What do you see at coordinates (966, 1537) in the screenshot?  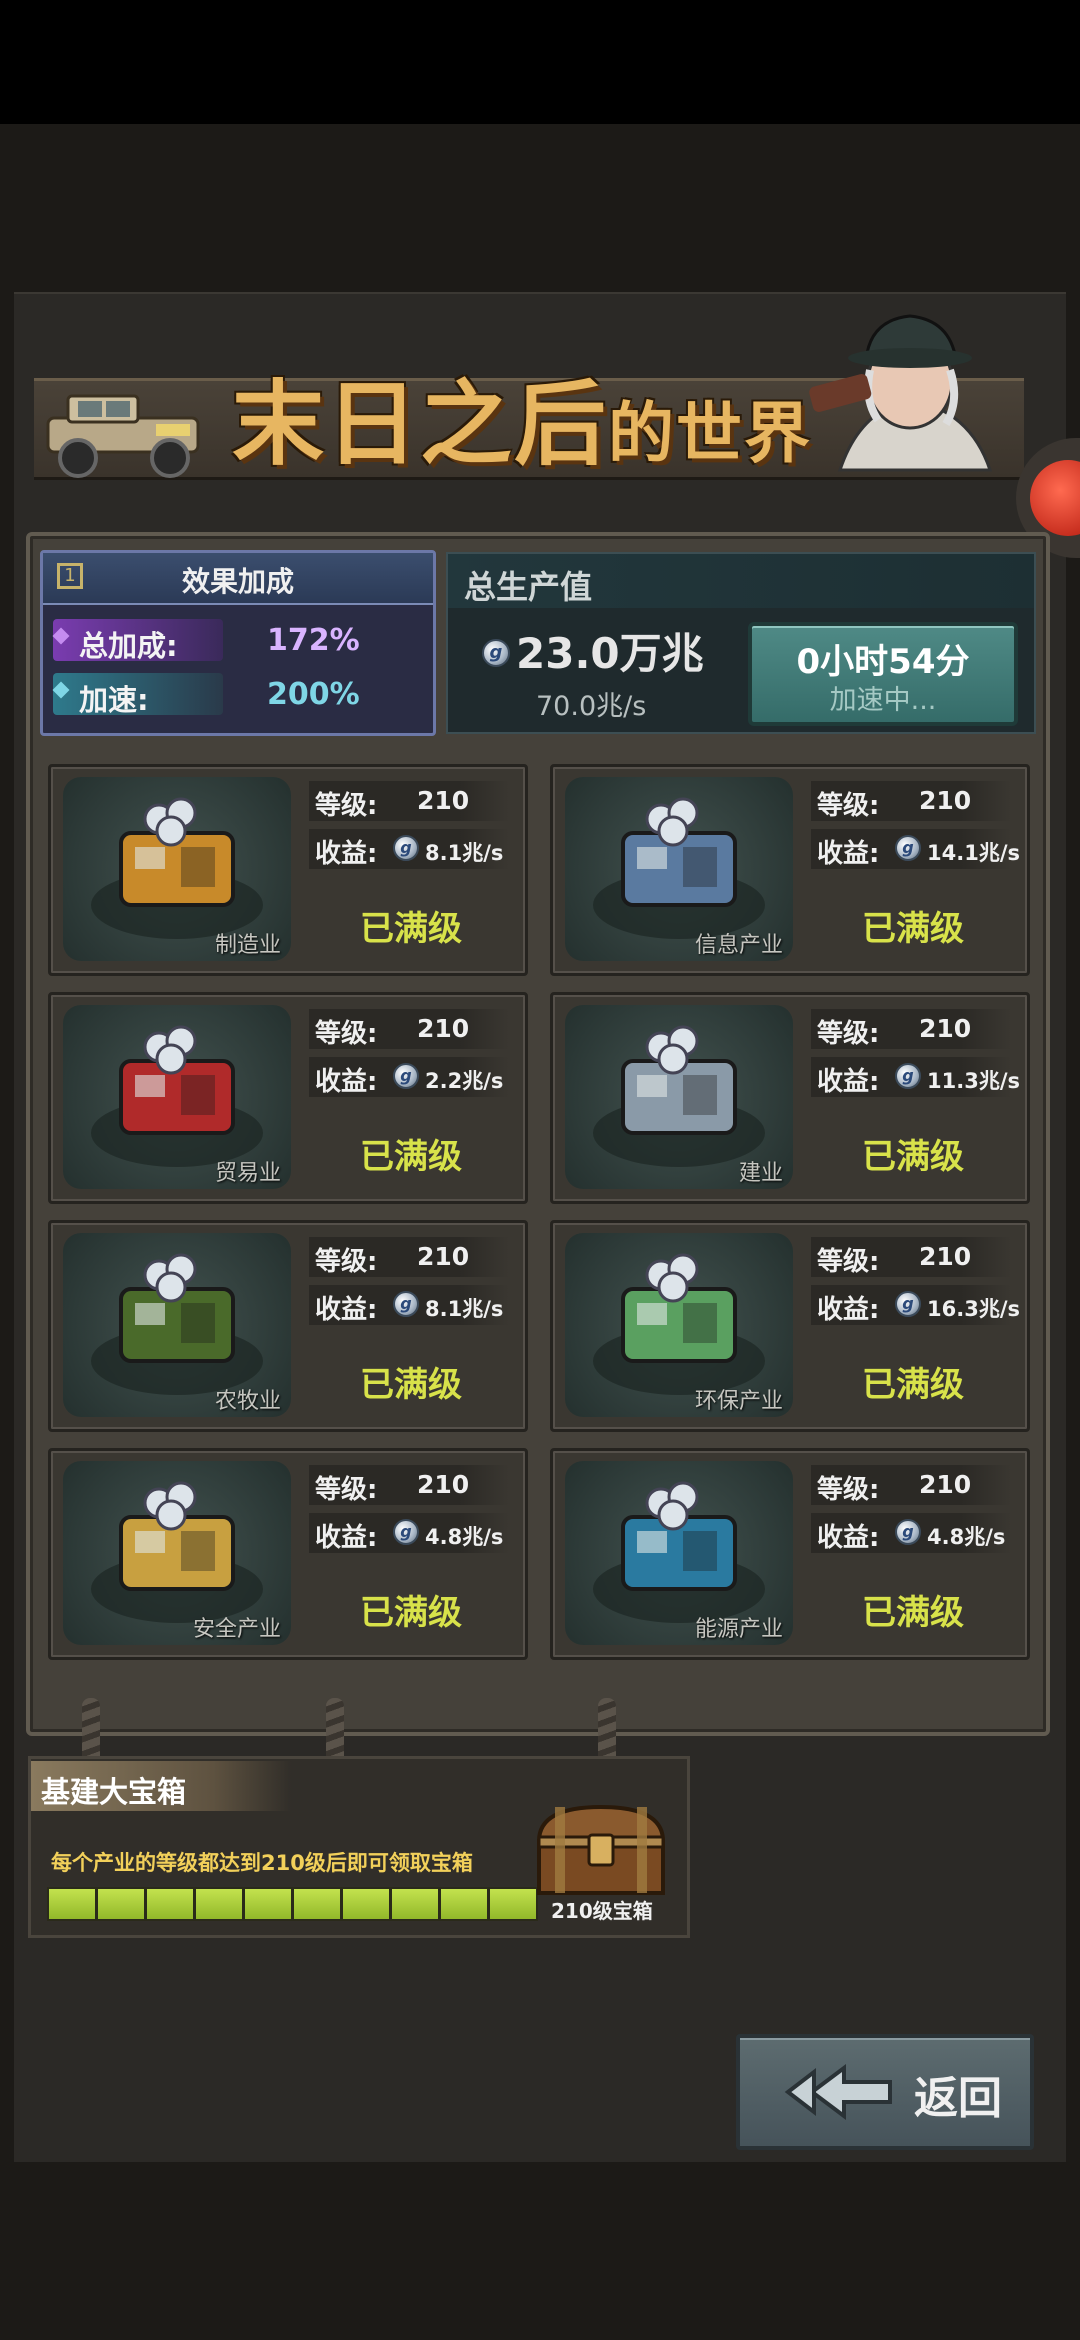 I see `income-value: 4.8兆/s` at bounding box center [966, 1537].